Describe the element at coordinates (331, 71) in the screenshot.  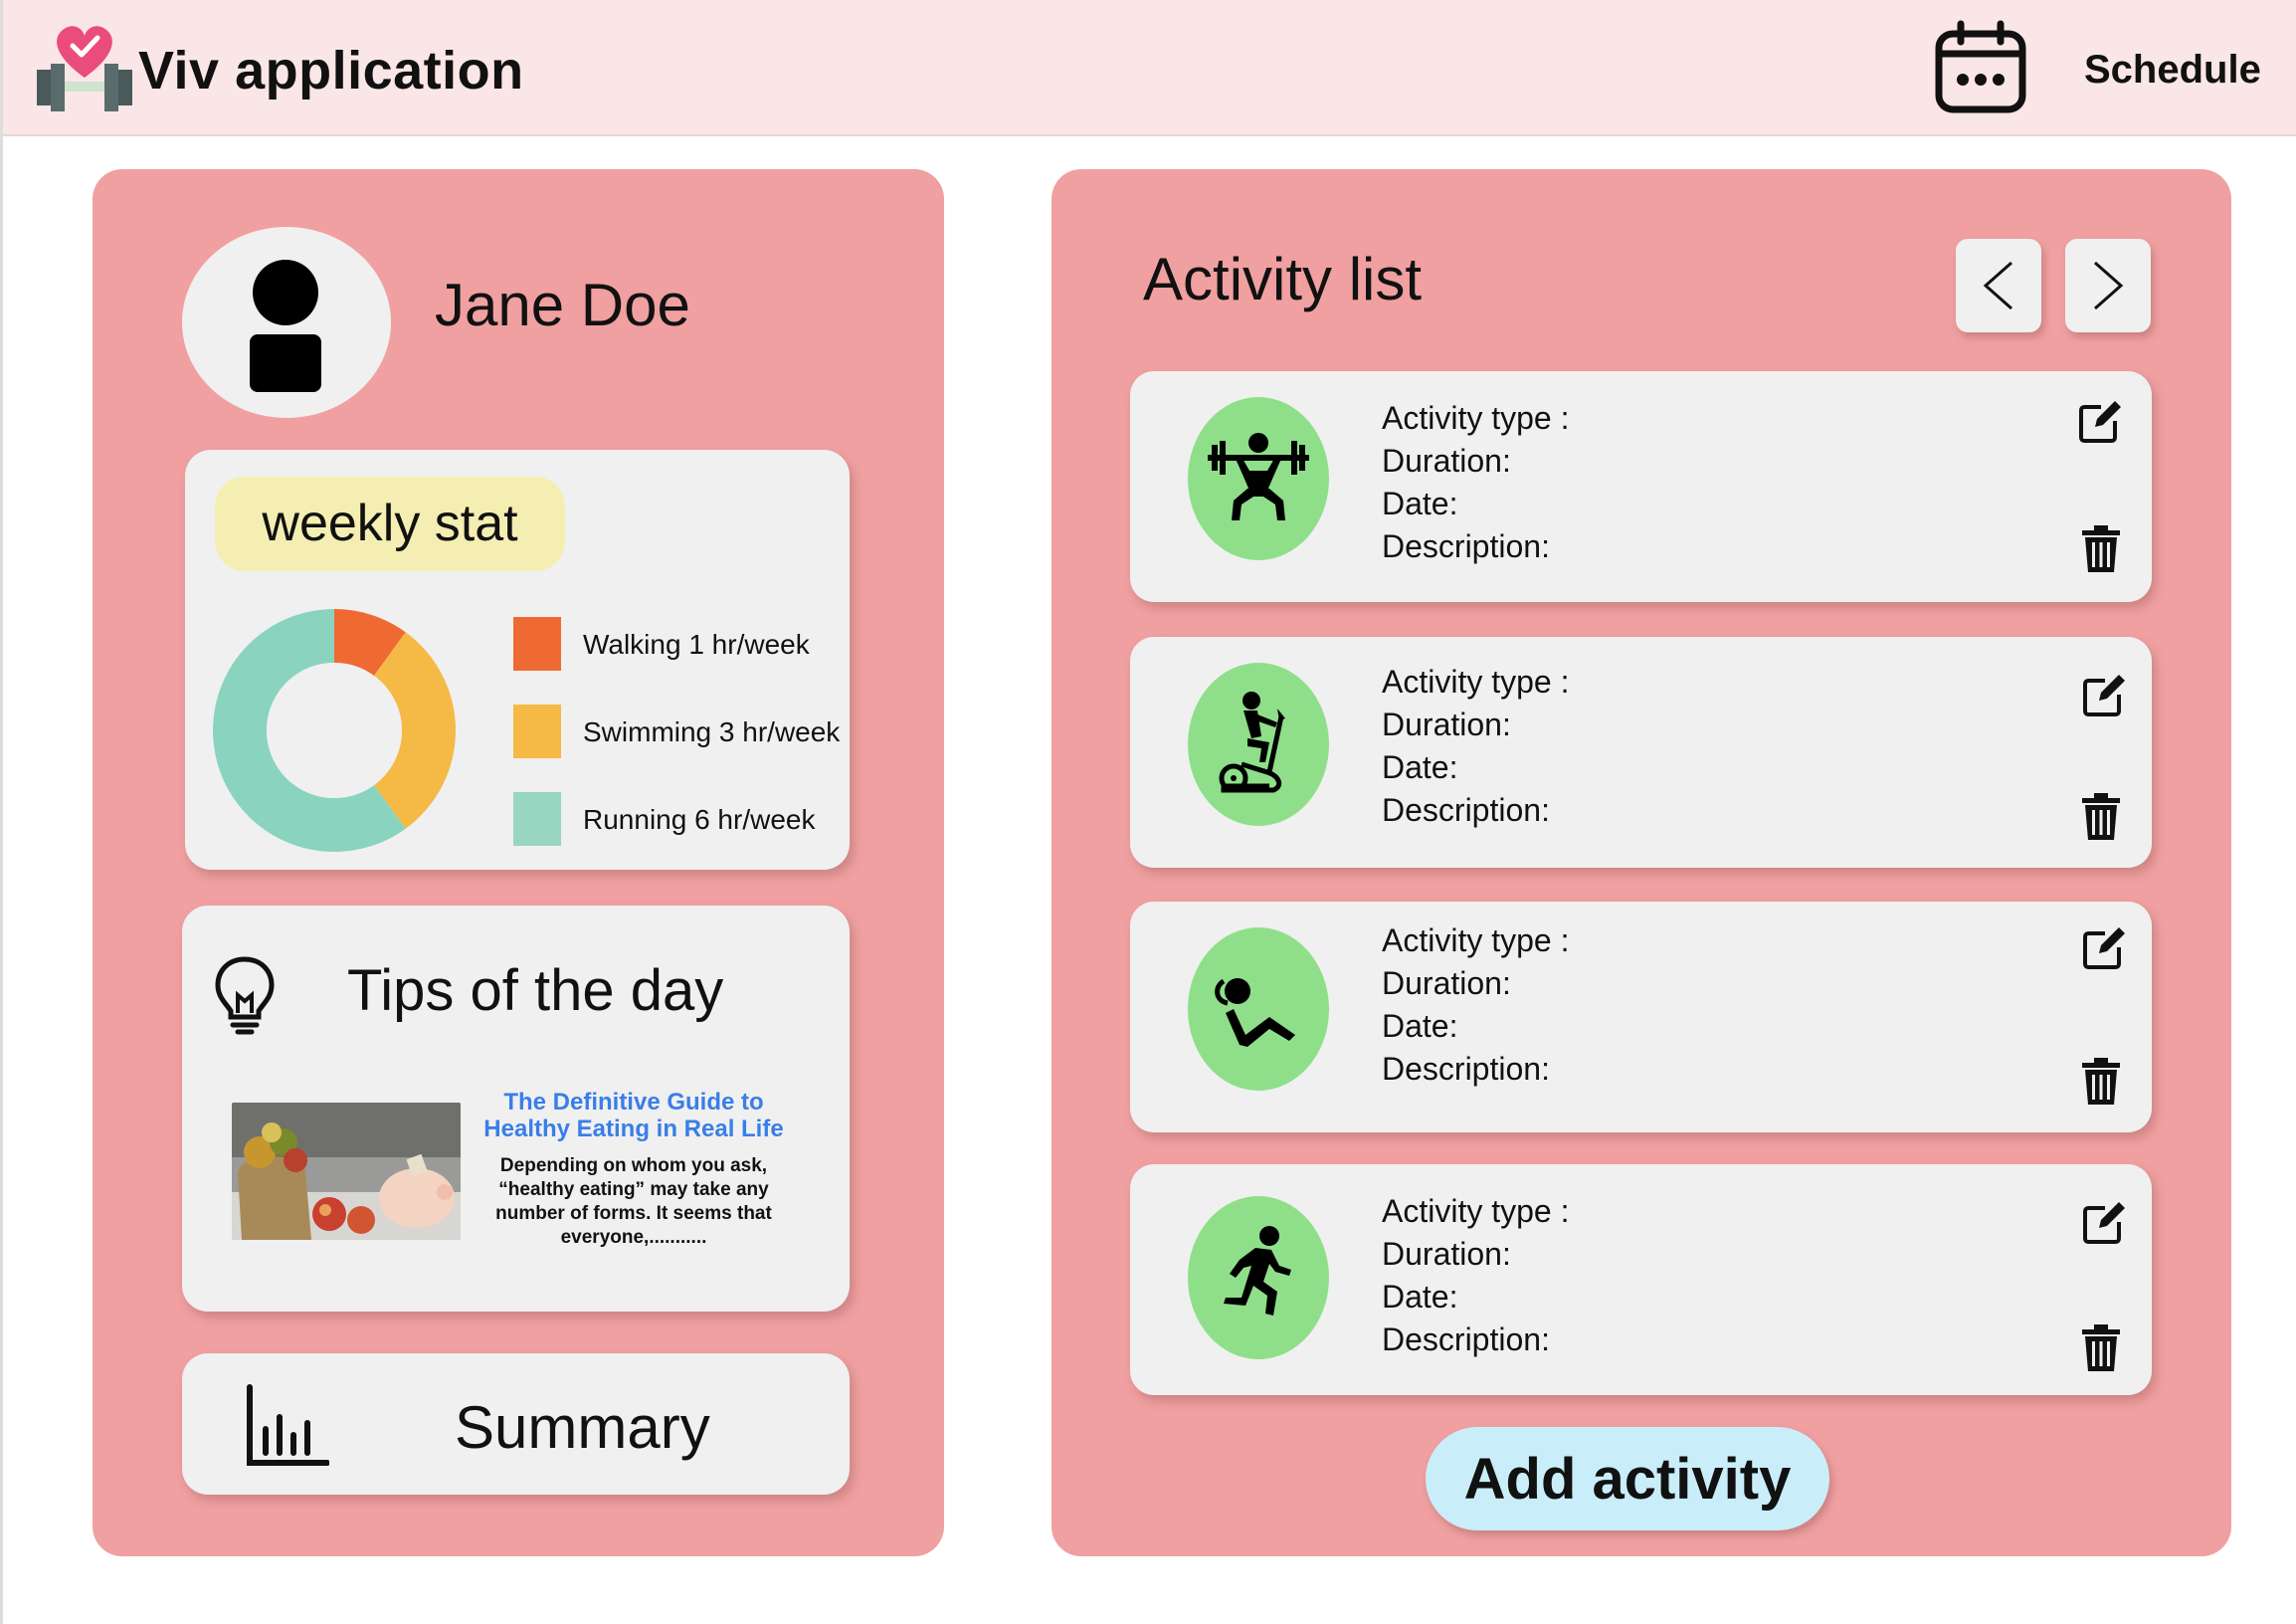
I see `app-title: Viv application` at that location.